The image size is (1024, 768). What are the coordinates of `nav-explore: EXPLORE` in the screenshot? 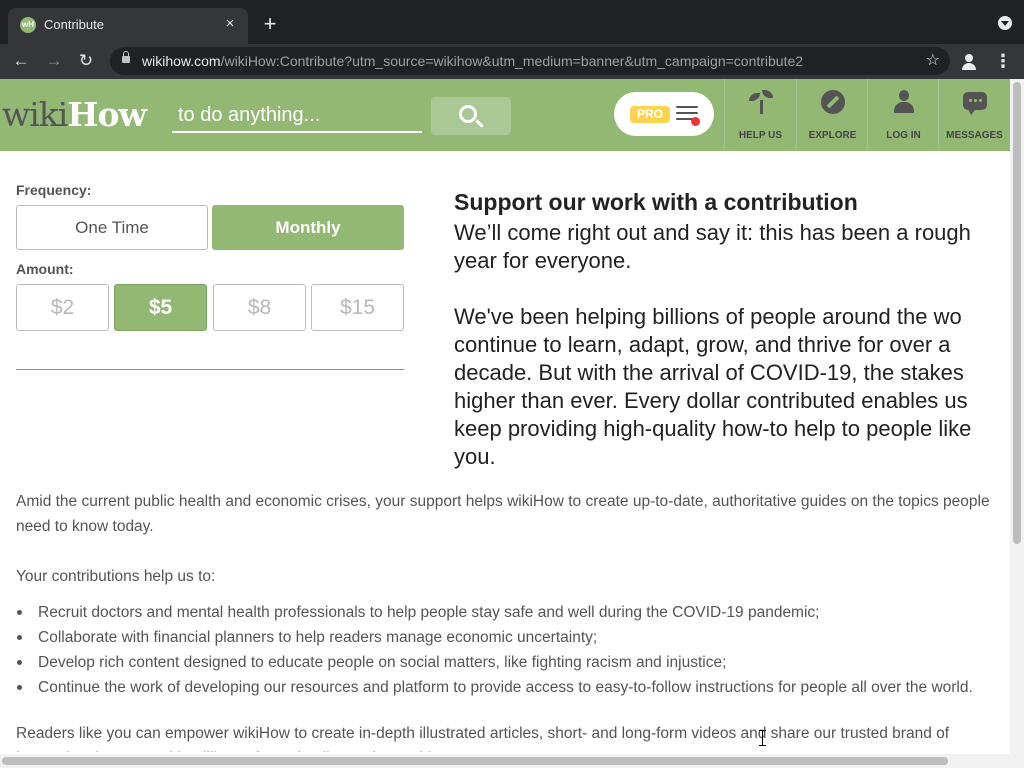 It's located at (832, 115).